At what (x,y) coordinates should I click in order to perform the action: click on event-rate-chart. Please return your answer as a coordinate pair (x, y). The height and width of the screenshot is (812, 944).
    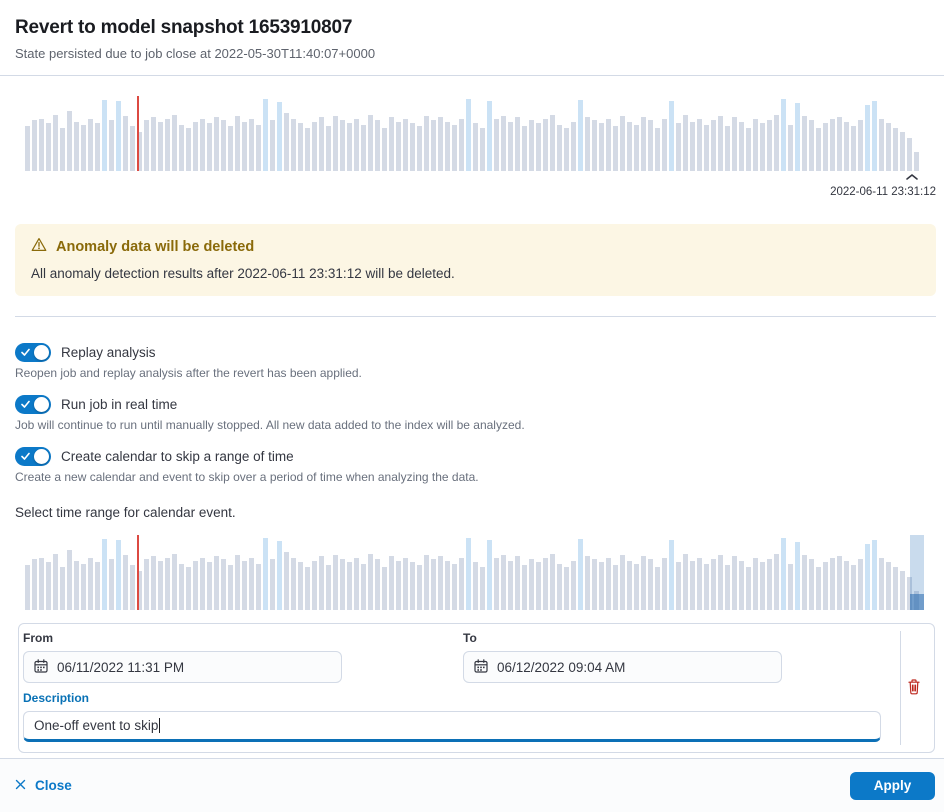
    Looking at the image, I should click on (472, 133).